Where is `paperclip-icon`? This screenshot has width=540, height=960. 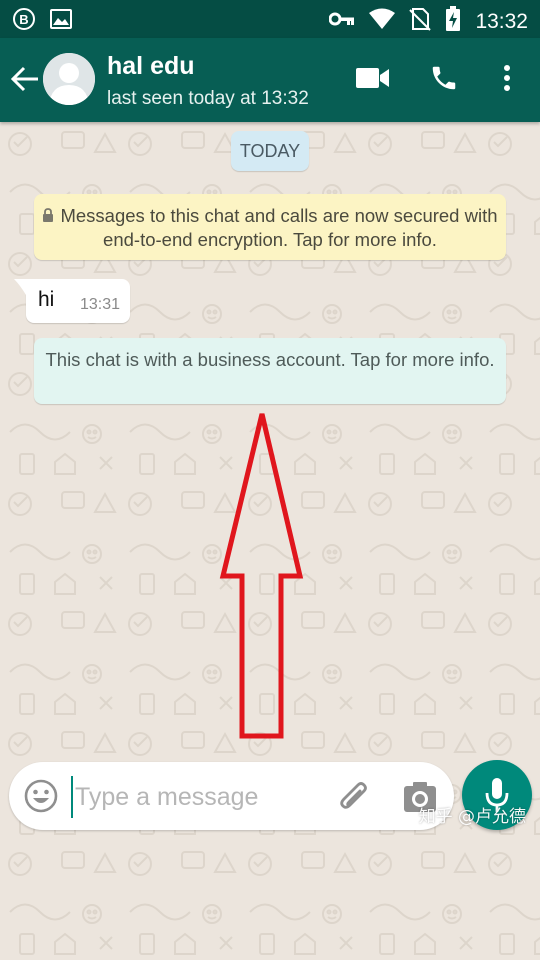
paperclip-icon is located at coordinates (353, 795).